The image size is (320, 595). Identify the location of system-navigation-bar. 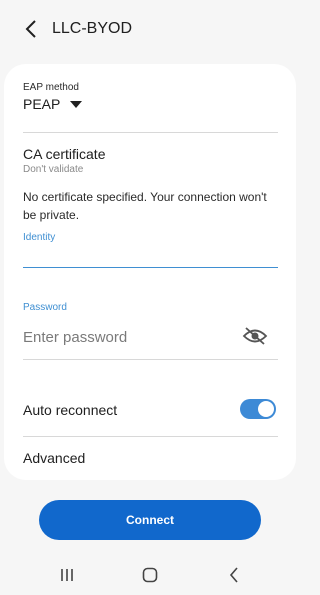
(150, 575).